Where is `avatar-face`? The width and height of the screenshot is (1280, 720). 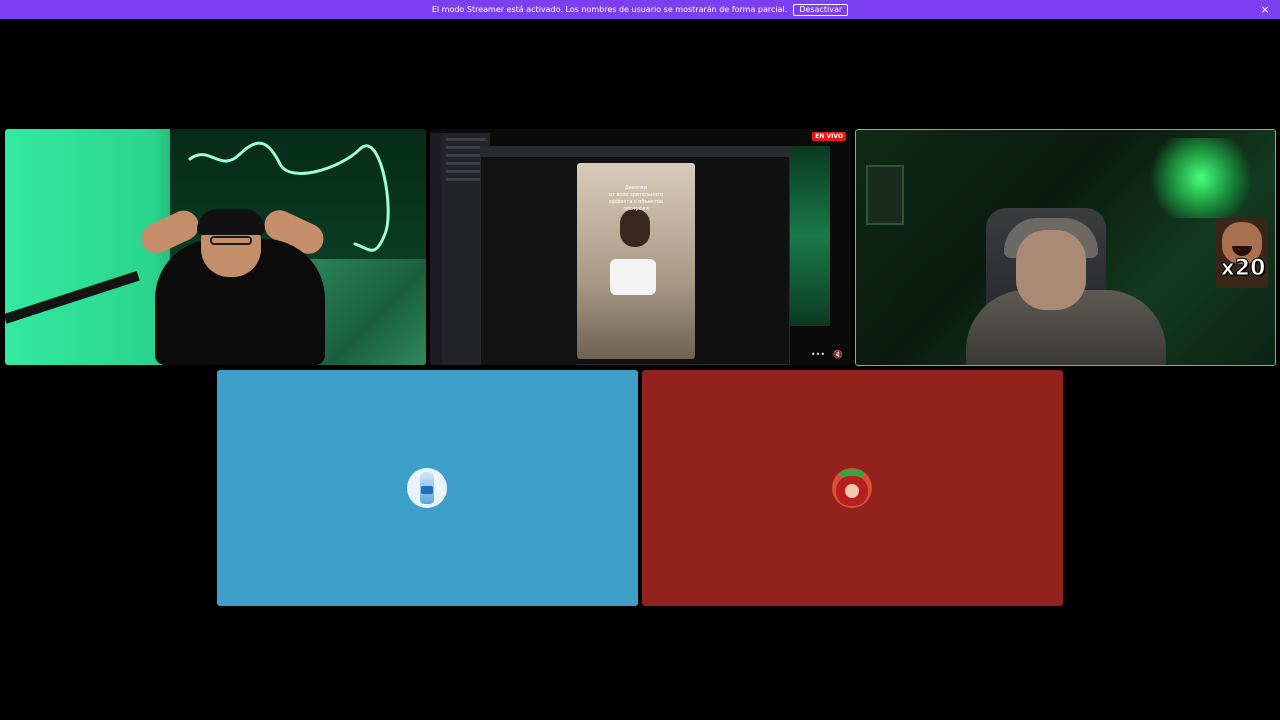
avatar-face is located at coordinates (852, 491).